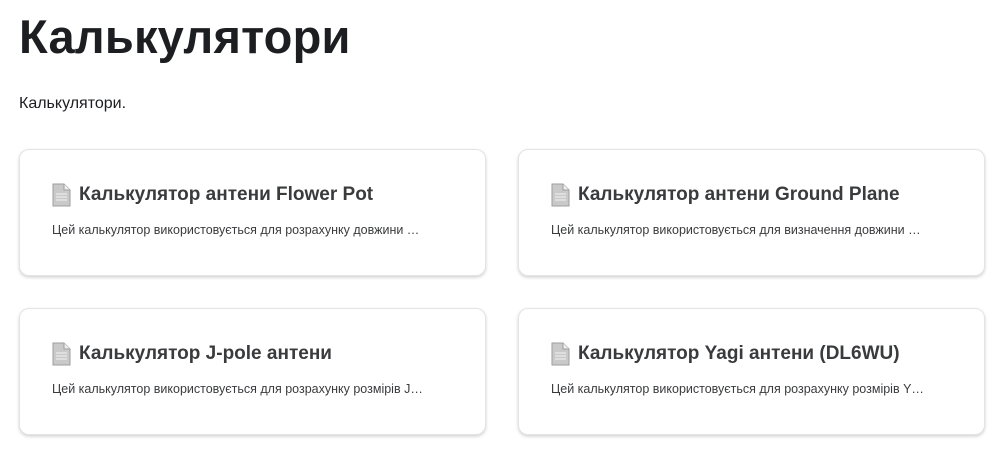  I want to click on card-title: Калькулятор Yagi антени (DL6WU), so click(751, 354).